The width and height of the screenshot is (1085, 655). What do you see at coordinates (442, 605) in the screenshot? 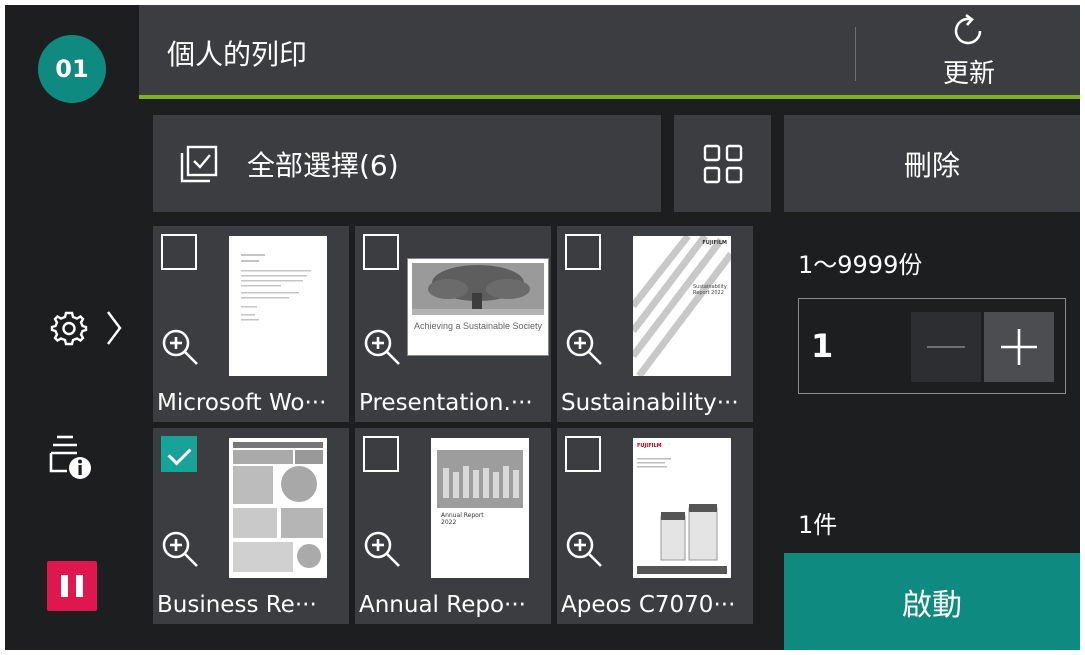
I see `document-name: Annual Repo···` at bounding box center [442, 605].